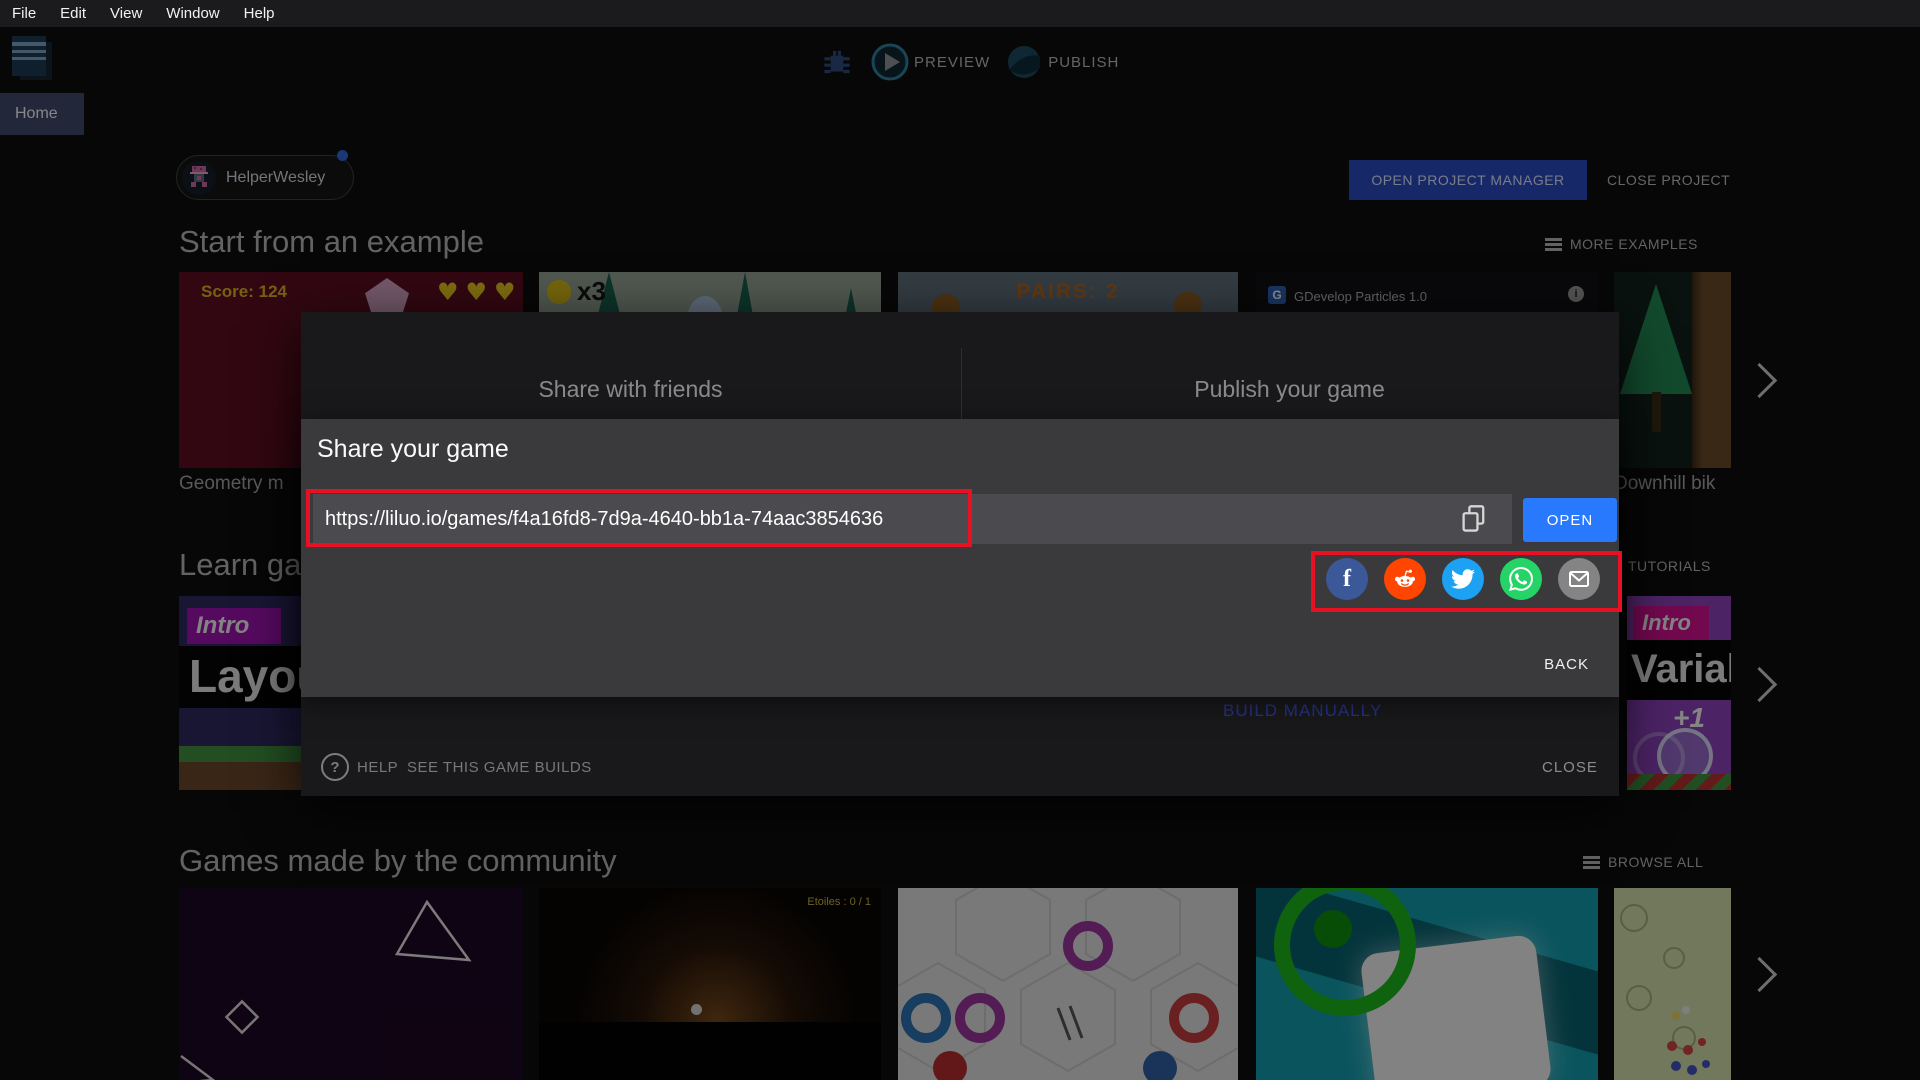 Image resolution: width=1920 pixels, height=1080 pixels. Describe the element at coordinates (413, 449) in the screenshot. I see `share-card-title: Share your game` at that location.